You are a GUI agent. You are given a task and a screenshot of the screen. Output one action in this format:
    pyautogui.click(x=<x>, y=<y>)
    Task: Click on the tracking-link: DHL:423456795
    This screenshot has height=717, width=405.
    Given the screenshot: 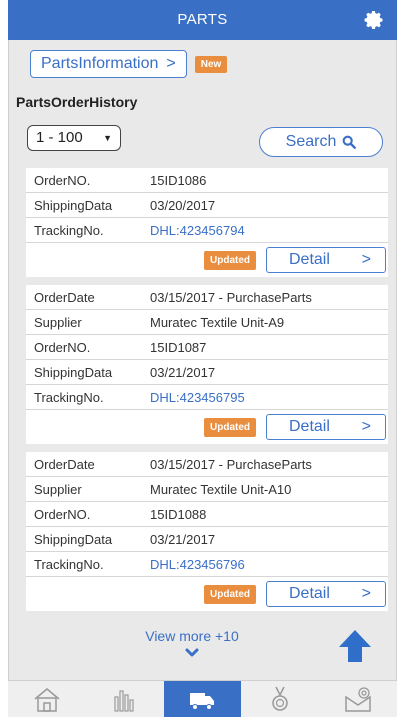 What is the action you would take?
    pyautogui.click(x=197, y=397)
    